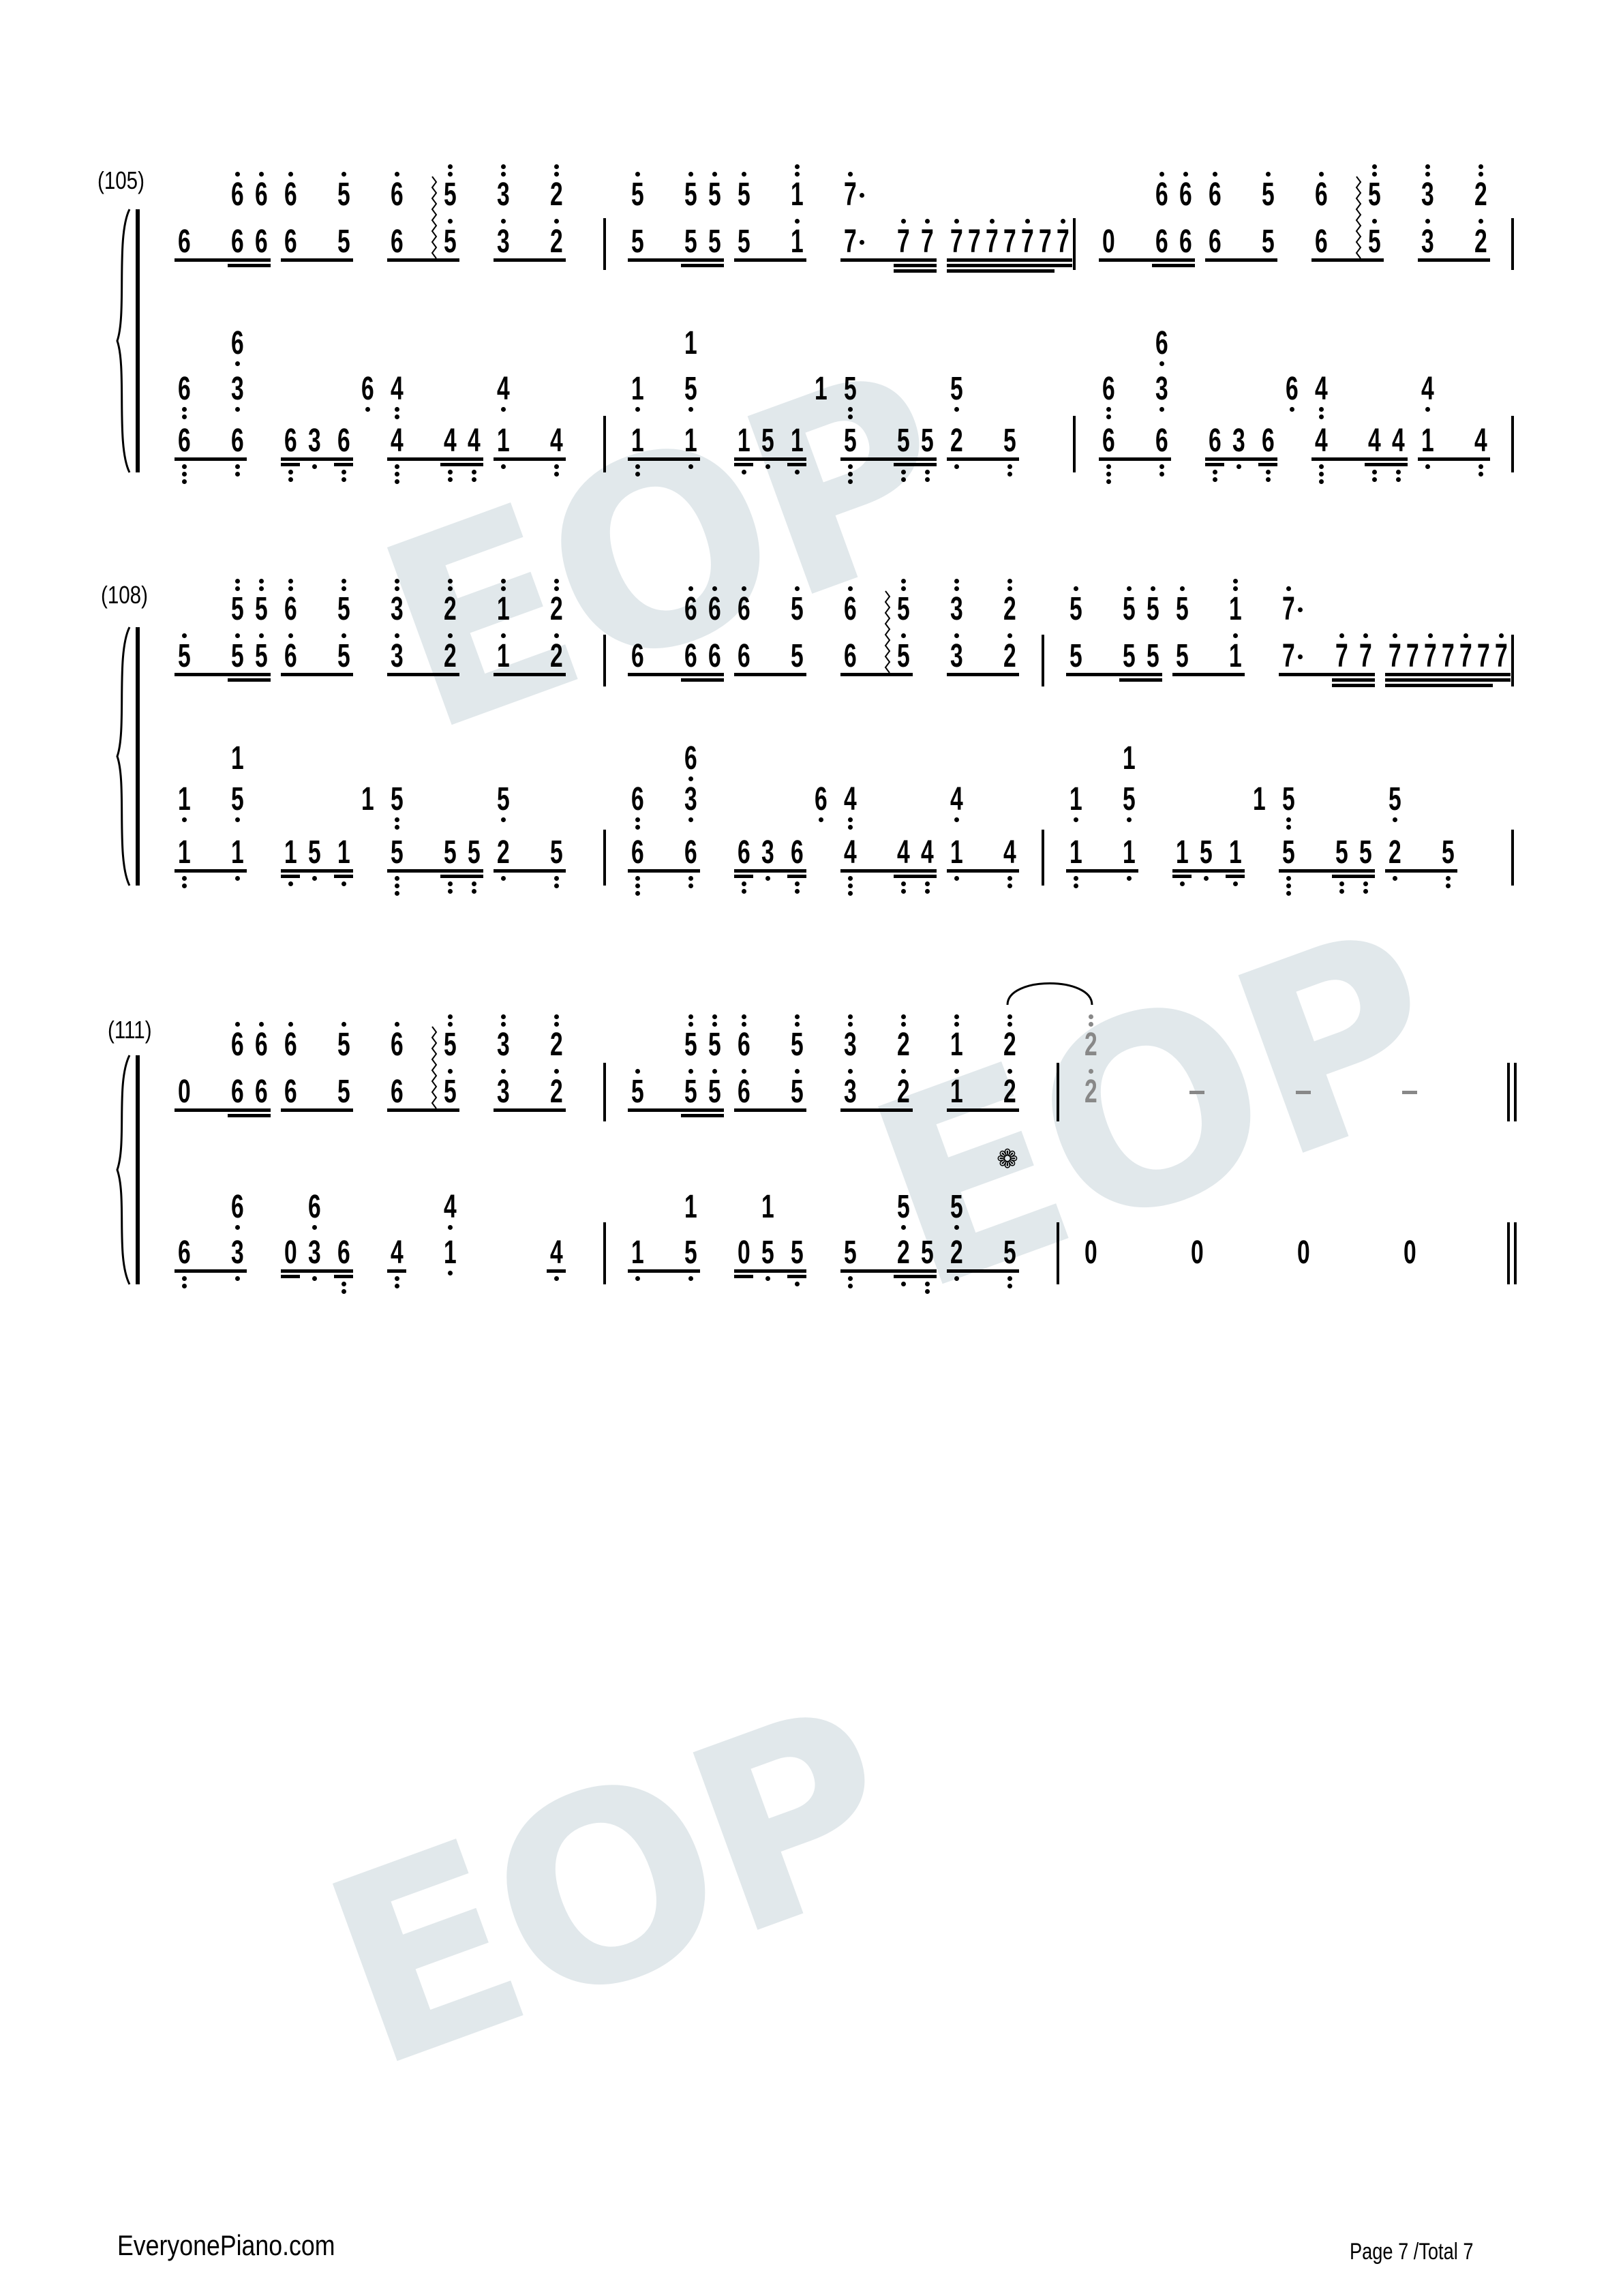  What do you see at coordinates (556, 441) in the screenshot?
I see `note-digit: 4` at bounding box center [556, 441].